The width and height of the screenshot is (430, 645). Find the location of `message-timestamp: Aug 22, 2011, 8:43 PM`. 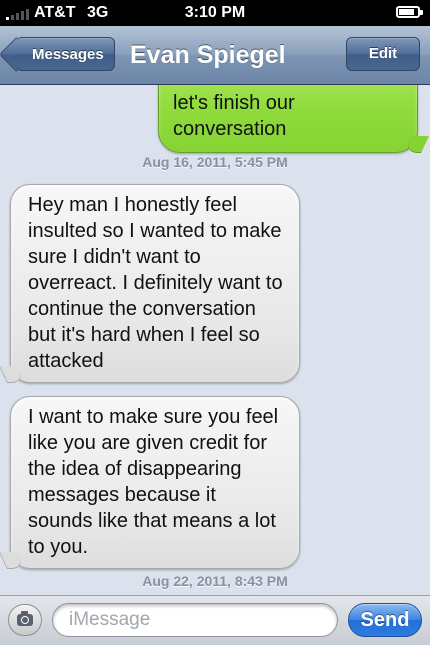

message-timestamp: Aug 22, 2011, 8:43 PM is located at coordinates (215, 581).